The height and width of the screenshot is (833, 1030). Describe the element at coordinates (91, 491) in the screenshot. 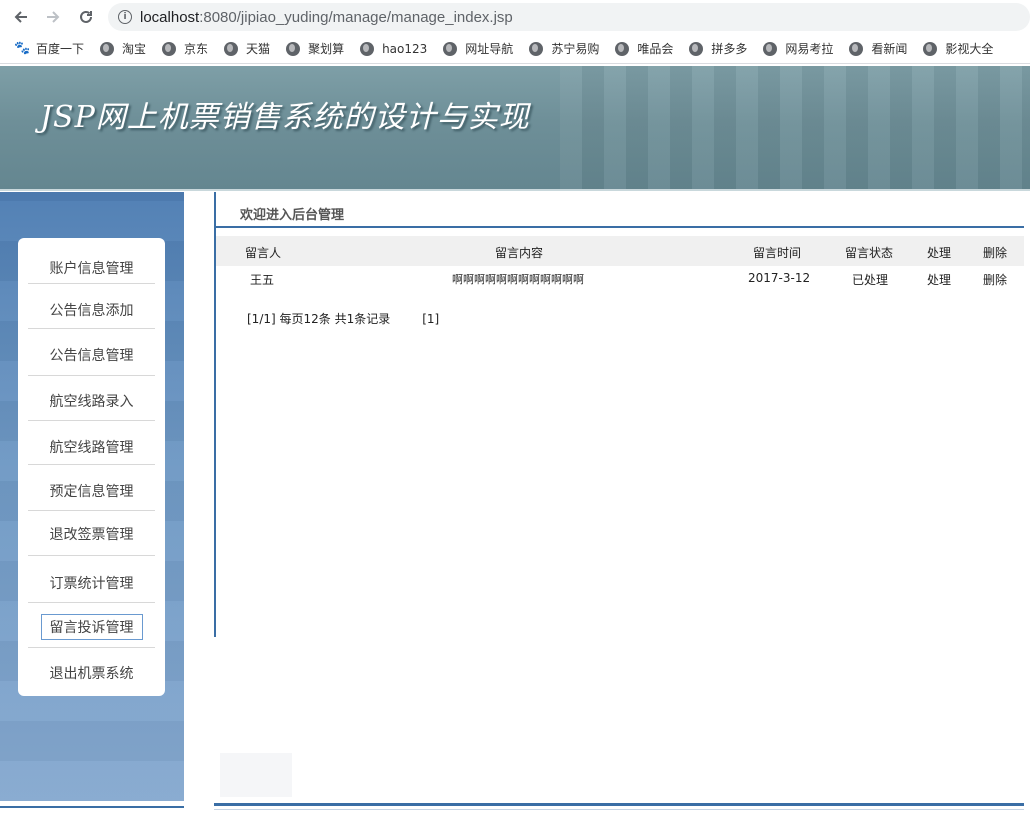

I see `sidebar-item-booking-manage: 预定信息管理` at that location.